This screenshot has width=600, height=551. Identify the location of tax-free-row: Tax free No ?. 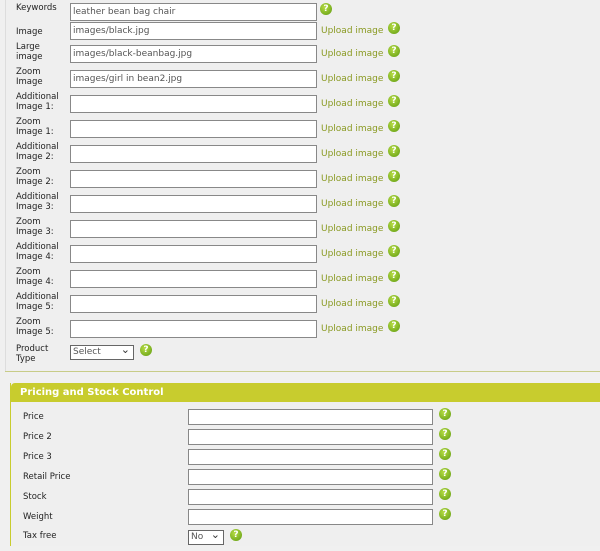
(305, 539).